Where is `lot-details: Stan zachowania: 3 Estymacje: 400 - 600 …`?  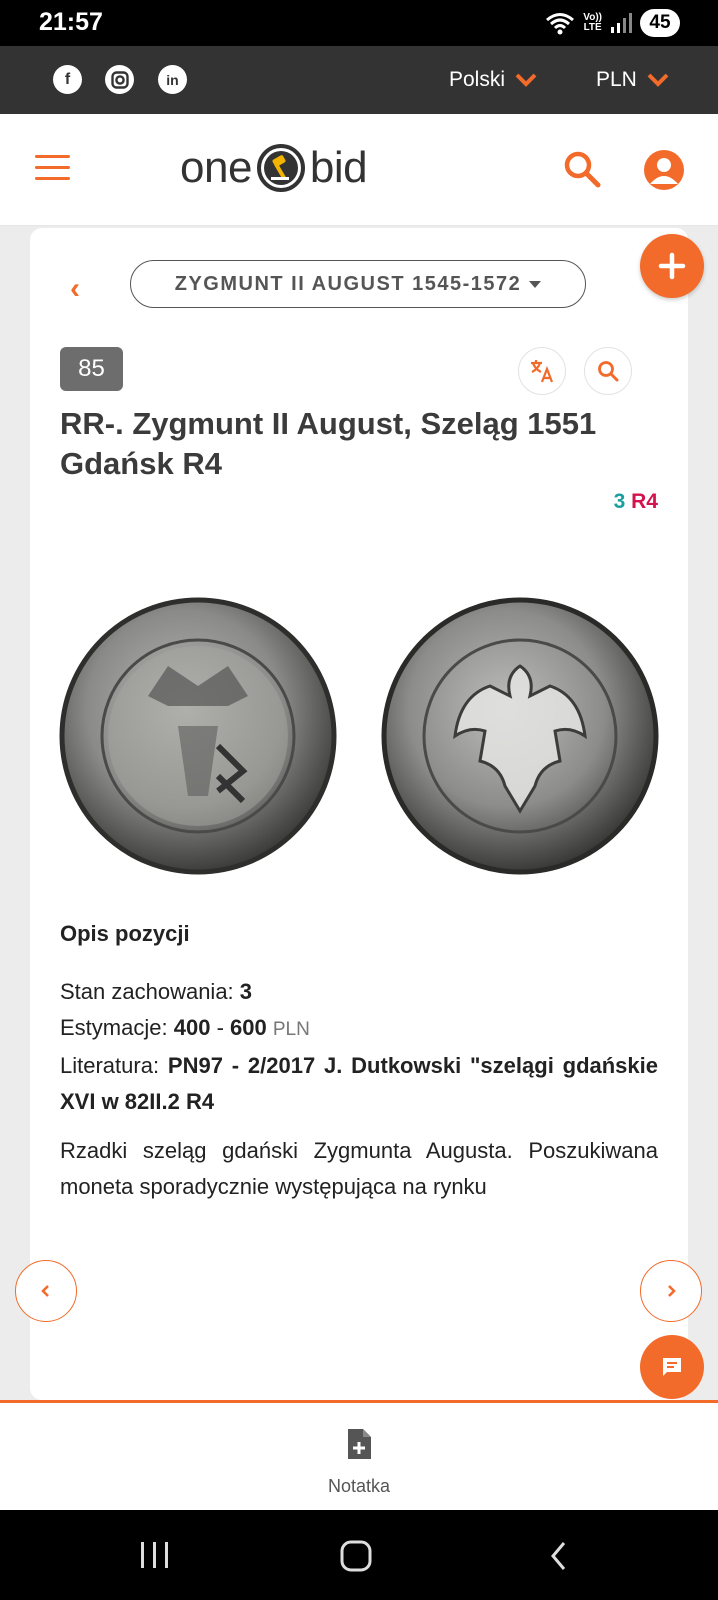 lot-details: Stan zachowania: 3 Estymacje: 400 - 600 … is located at coordinates (359, 1047).